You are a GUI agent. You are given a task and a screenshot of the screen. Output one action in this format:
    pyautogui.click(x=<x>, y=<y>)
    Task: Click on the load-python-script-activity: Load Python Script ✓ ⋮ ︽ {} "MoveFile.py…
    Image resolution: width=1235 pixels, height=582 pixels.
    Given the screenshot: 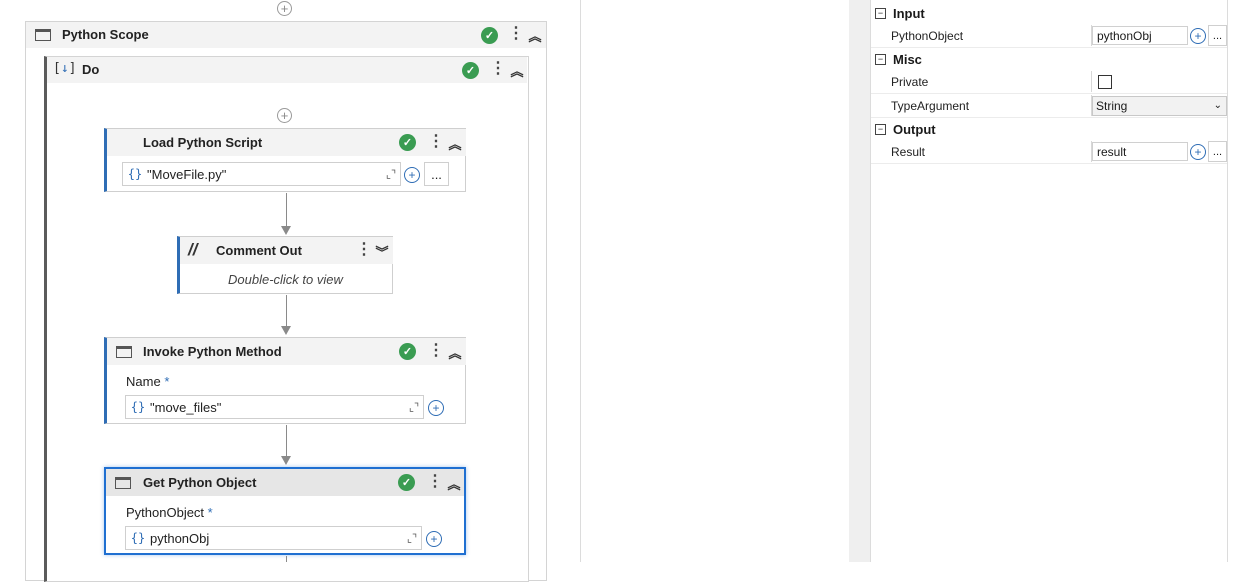 What is the action you would take?
    pyautogui.click(x=285, y=160)
    